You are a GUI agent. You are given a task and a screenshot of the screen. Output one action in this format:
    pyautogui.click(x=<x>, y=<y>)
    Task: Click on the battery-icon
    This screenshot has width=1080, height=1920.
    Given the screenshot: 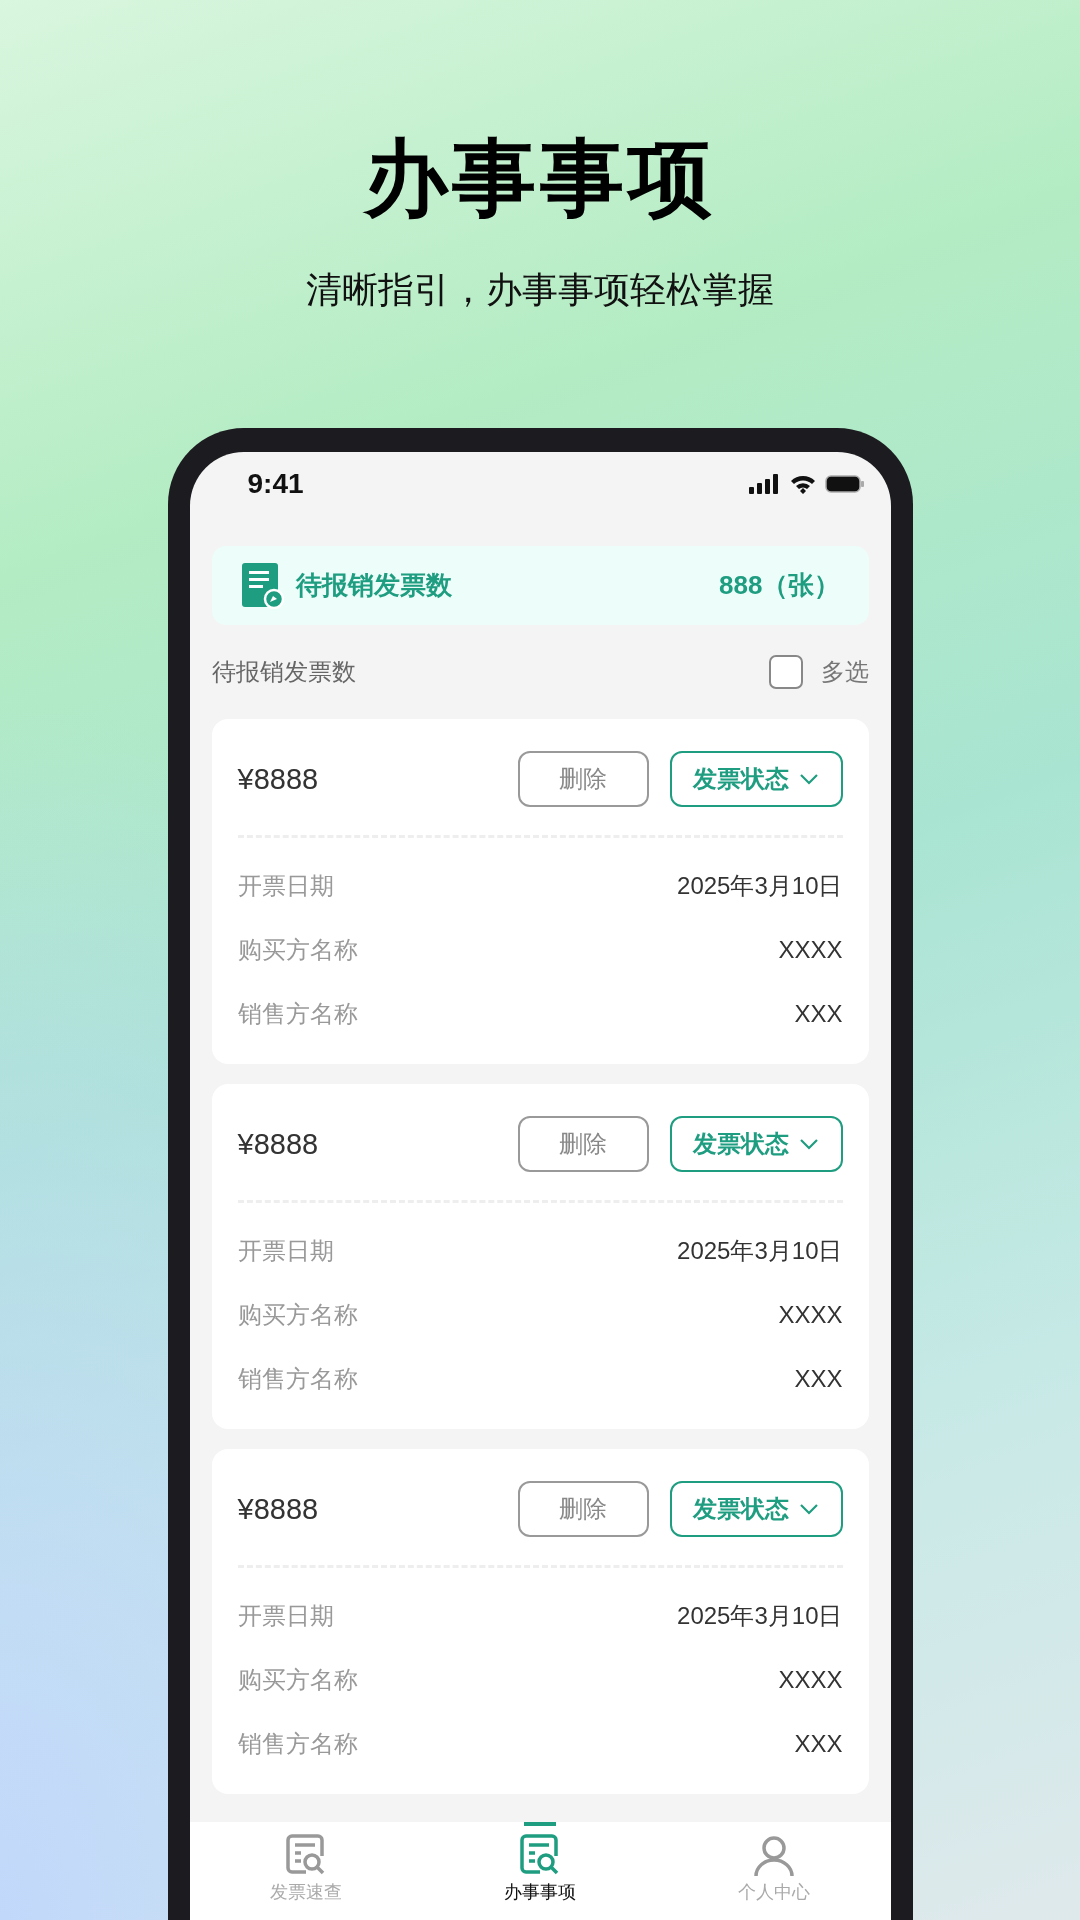 What is the action you would take?
    pyautogui.click(x=844, y=484)
    